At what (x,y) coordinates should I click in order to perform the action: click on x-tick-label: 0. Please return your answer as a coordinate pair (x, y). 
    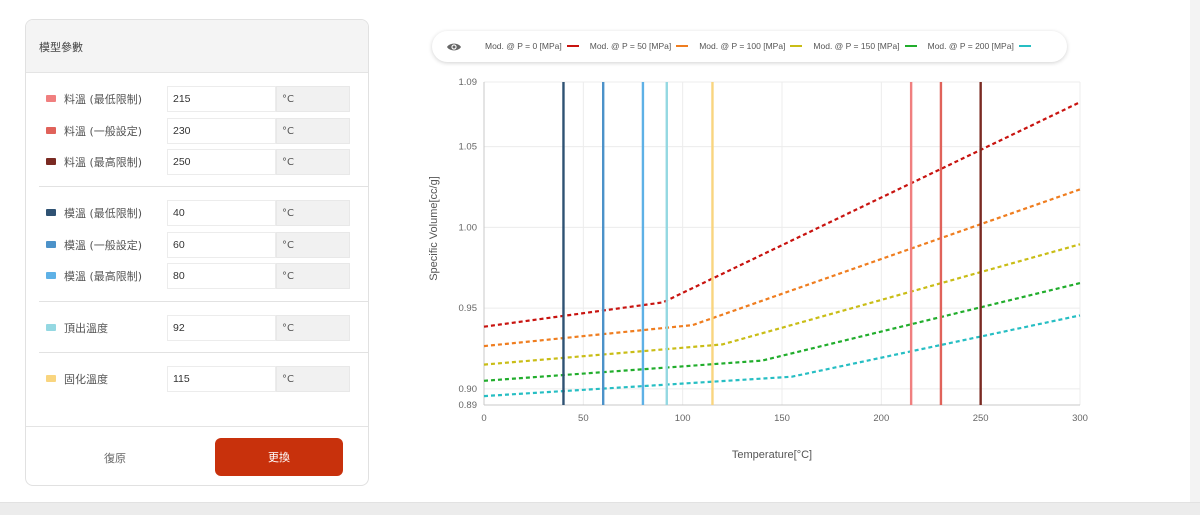
    Looking at the image, I should click on (483, 418).